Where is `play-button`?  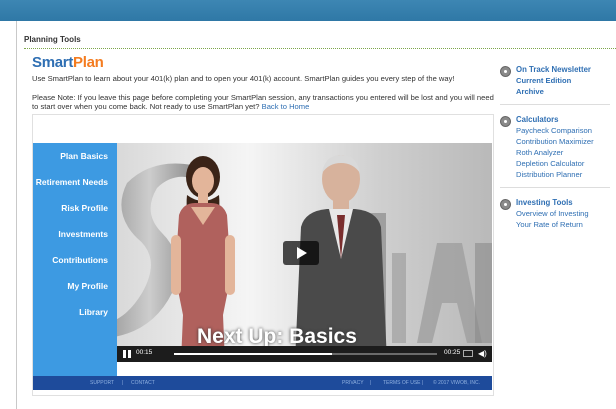
play-button is located at coordinates (301, 253).